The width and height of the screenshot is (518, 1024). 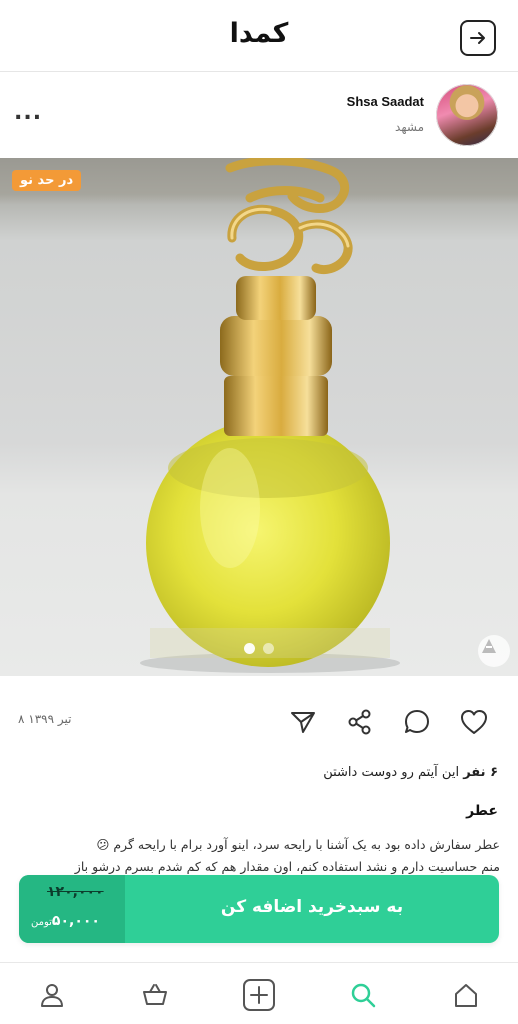 I want to click on comment-icon, so click(x=417, y=721).